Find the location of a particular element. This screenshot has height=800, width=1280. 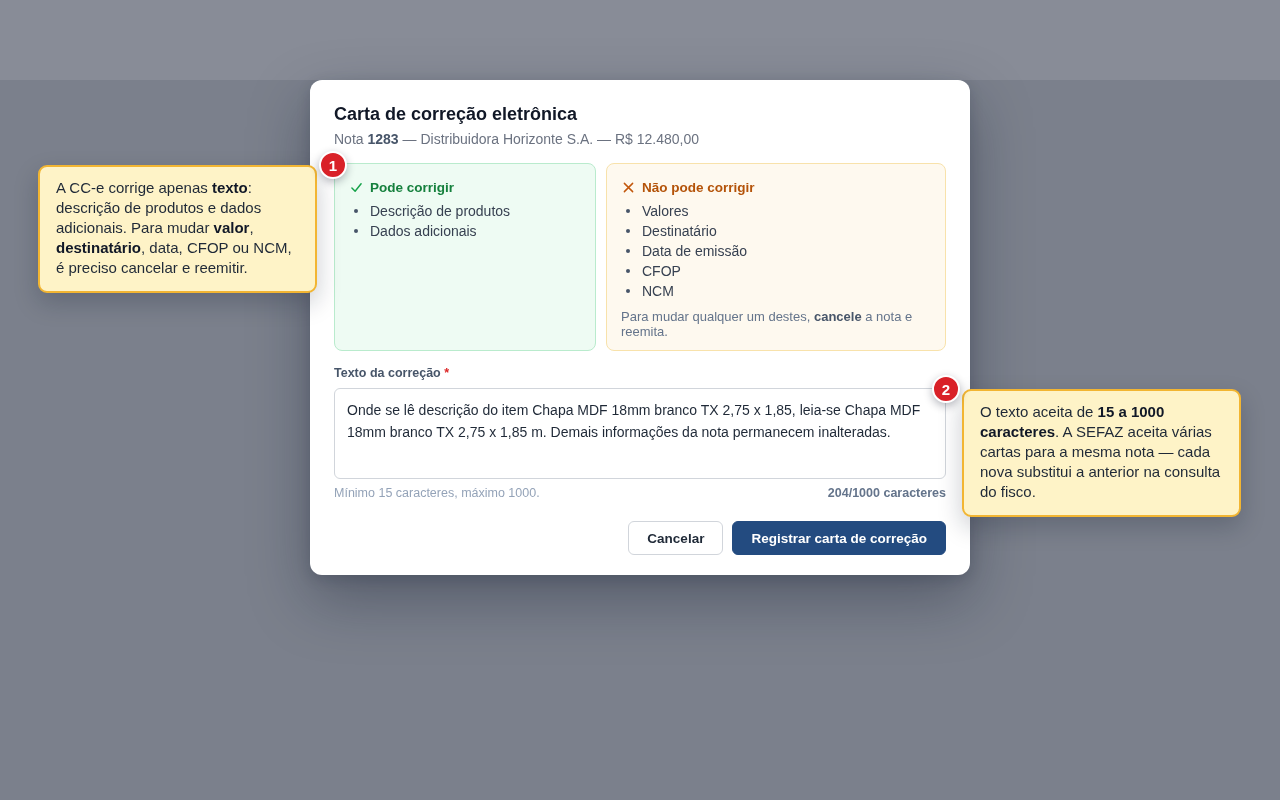

callout: O texto aceita de 15 a 1000 caracteres. A SEFAZ aceita várias cartas para a mesma nota — cada nova substitui a anterior na consulta do fisco. is located at coordinates (1101, 453).